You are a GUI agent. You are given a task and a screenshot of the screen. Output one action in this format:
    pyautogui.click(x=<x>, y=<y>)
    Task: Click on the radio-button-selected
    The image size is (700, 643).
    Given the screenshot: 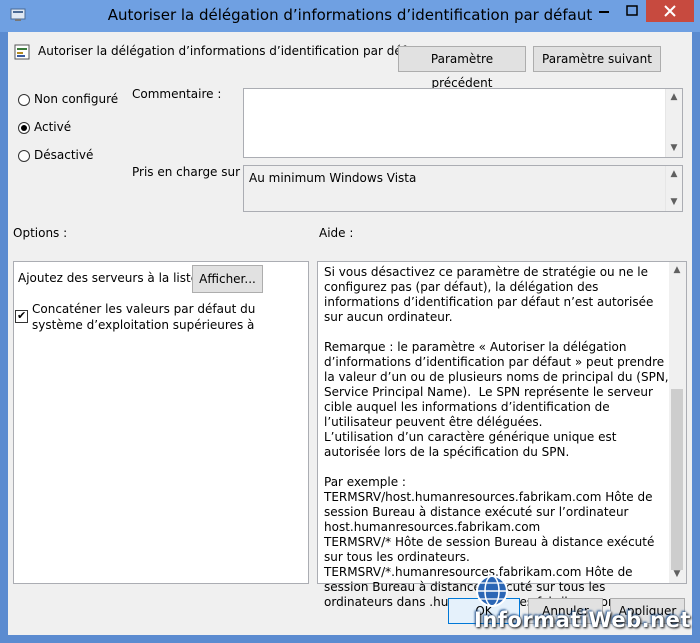 What is the action you would take?
    pyautogui.click(x=24, y=128)
    